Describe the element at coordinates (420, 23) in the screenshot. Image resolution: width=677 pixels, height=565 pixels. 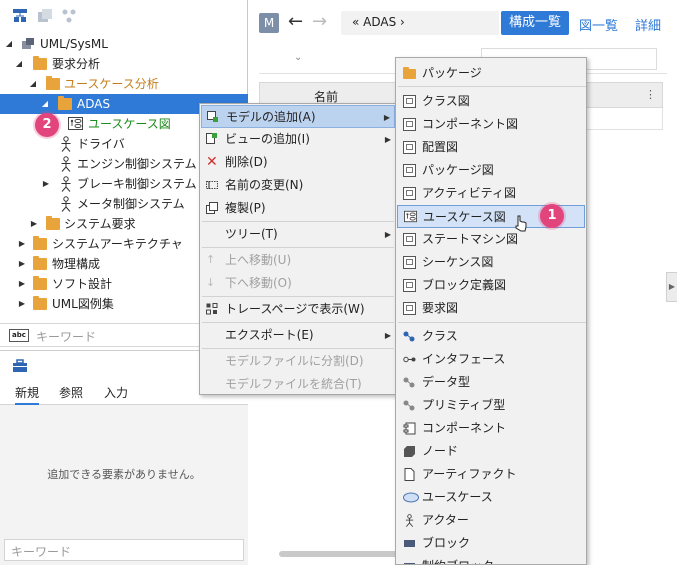
I see `breadcrumb: « ADAS ›` at that location.